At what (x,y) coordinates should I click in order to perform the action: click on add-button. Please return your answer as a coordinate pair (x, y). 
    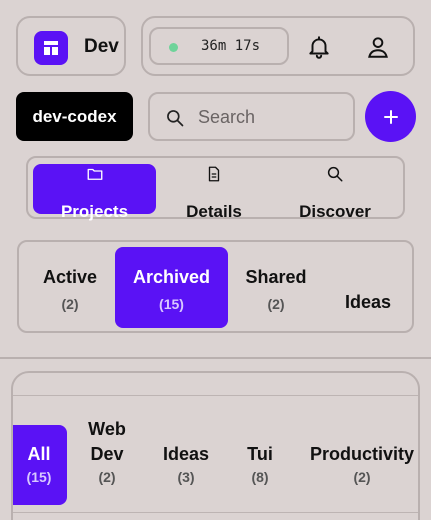
    Looking at the image, I should click on (390, 116).